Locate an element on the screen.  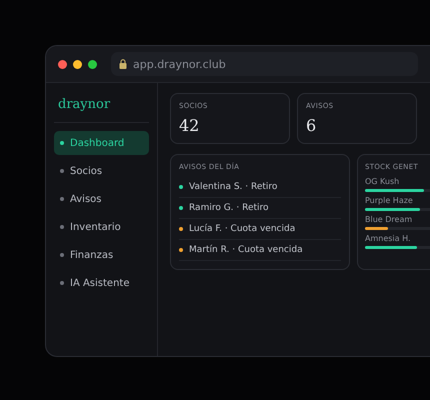
nav-item: Finanzas is located at coordinates (101, 255).